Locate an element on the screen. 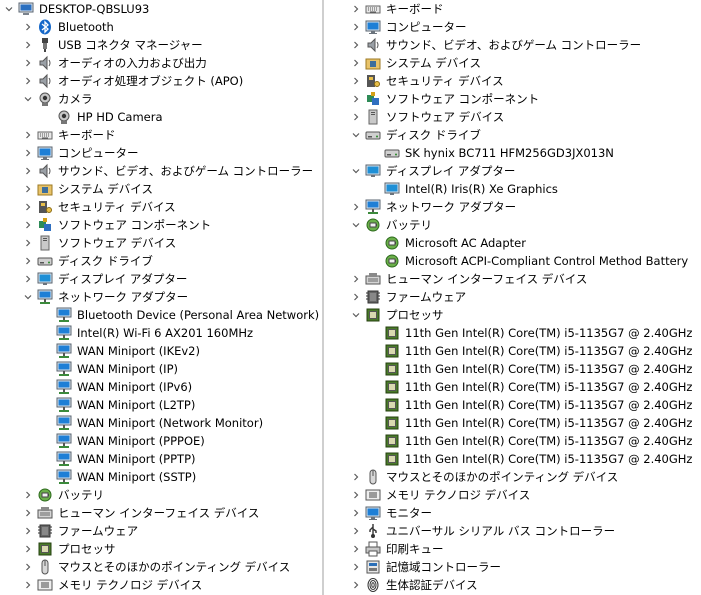 The width and height of the screenshot is (701, 595). tree-item: Intel(R) Iris(R) Xe Graphics is located at coordinates (464, 189).